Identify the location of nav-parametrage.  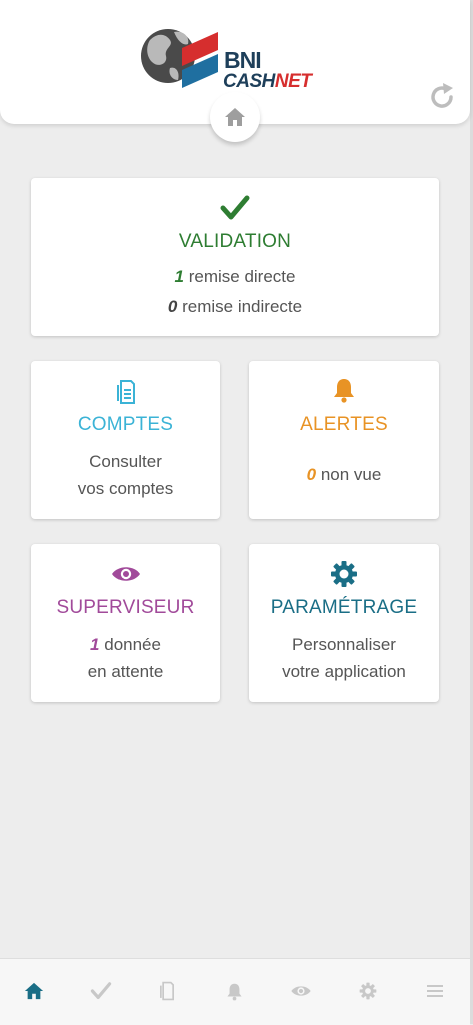
(368, 991).